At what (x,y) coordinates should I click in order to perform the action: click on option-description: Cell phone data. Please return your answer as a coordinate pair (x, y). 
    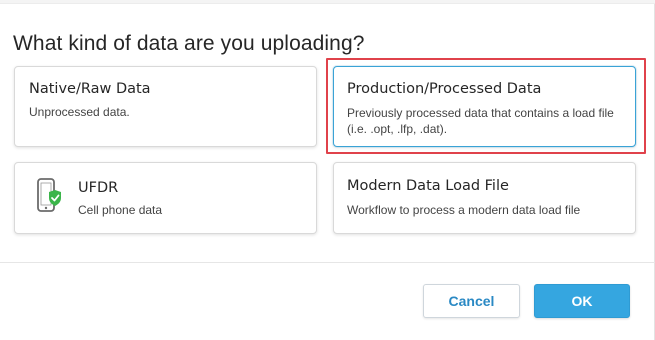
    Looking at the image, I should click on (120, 210).